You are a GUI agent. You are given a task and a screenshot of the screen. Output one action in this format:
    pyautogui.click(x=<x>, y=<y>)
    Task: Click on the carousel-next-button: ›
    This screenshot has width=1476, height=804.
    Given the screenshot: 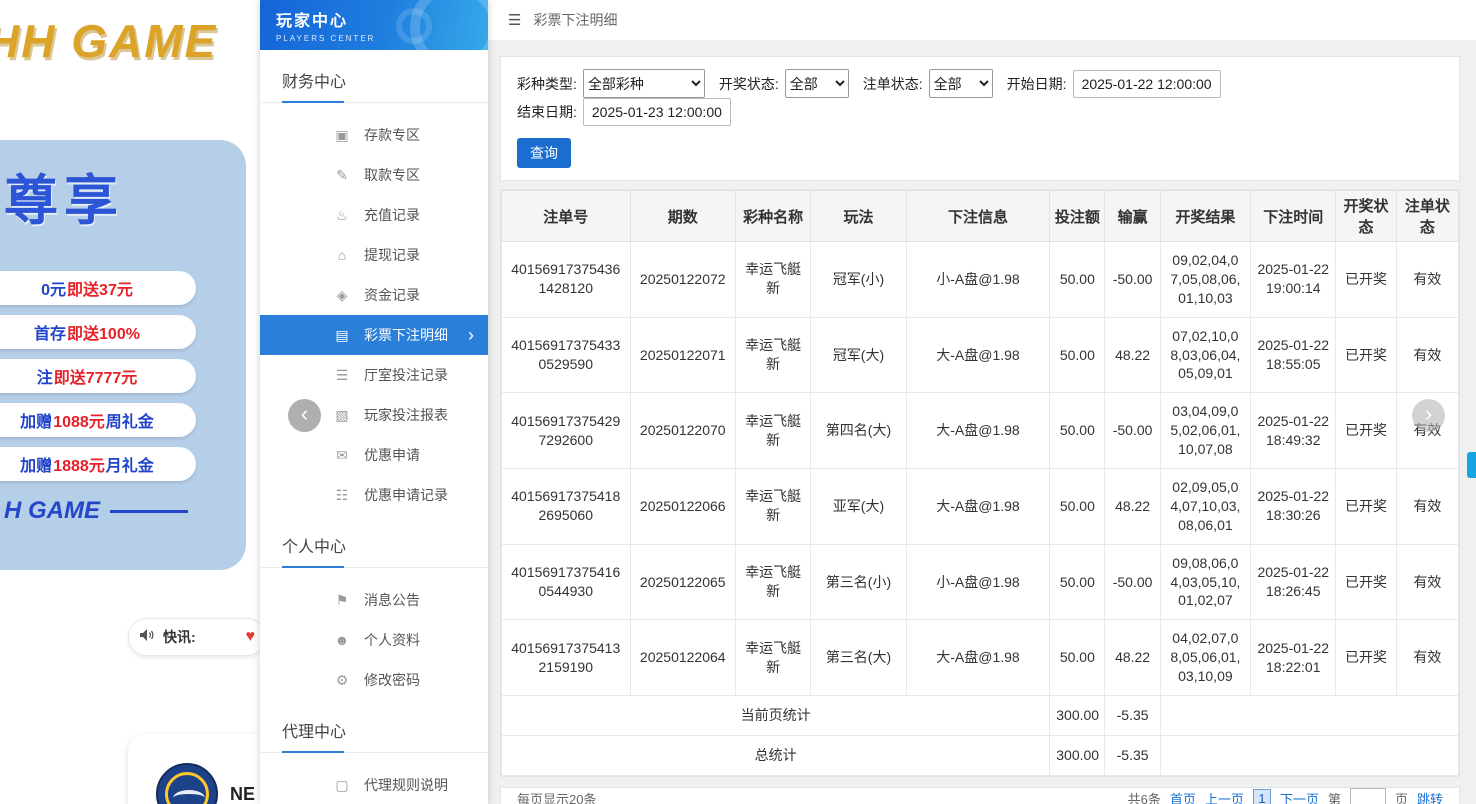 What is the action you would take?
    pyautogui.click(x=1428, y=415)
    